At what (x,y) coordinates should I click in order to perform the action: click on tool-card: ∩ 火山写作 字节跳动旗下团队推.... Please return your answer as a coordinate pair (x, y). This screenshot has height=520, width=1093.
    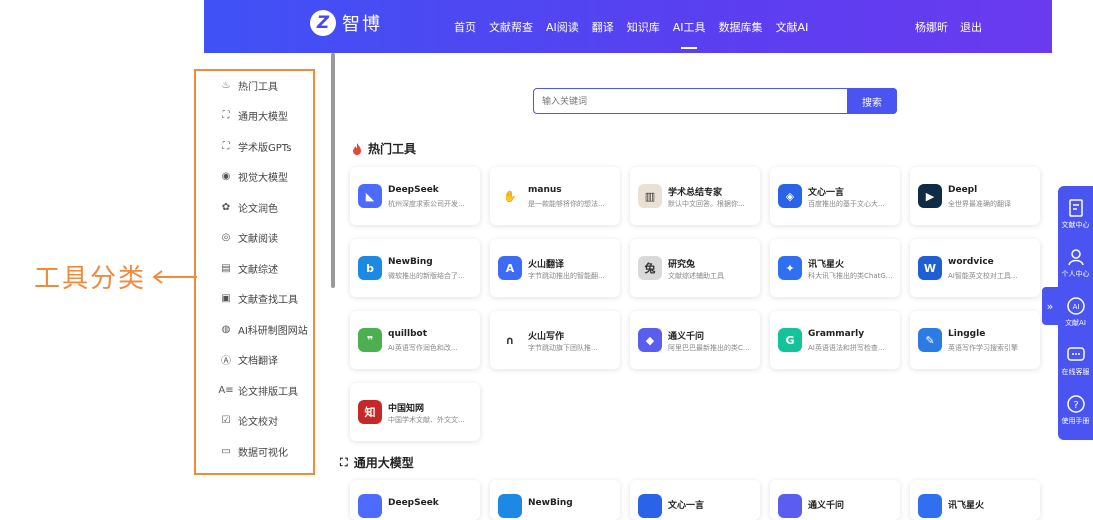
    Looking at the image, I should click on (555, 340).